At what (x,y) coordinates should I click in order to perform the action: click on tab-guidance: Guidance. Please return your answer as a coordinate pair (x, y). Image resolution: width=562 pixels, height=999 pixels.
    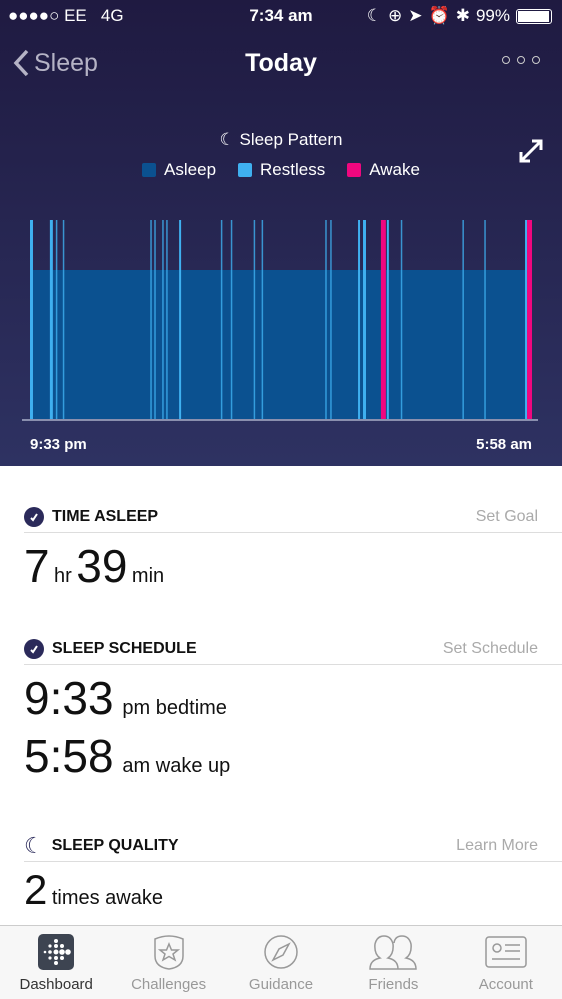
    Looking at the image, I should click on (281, 962).